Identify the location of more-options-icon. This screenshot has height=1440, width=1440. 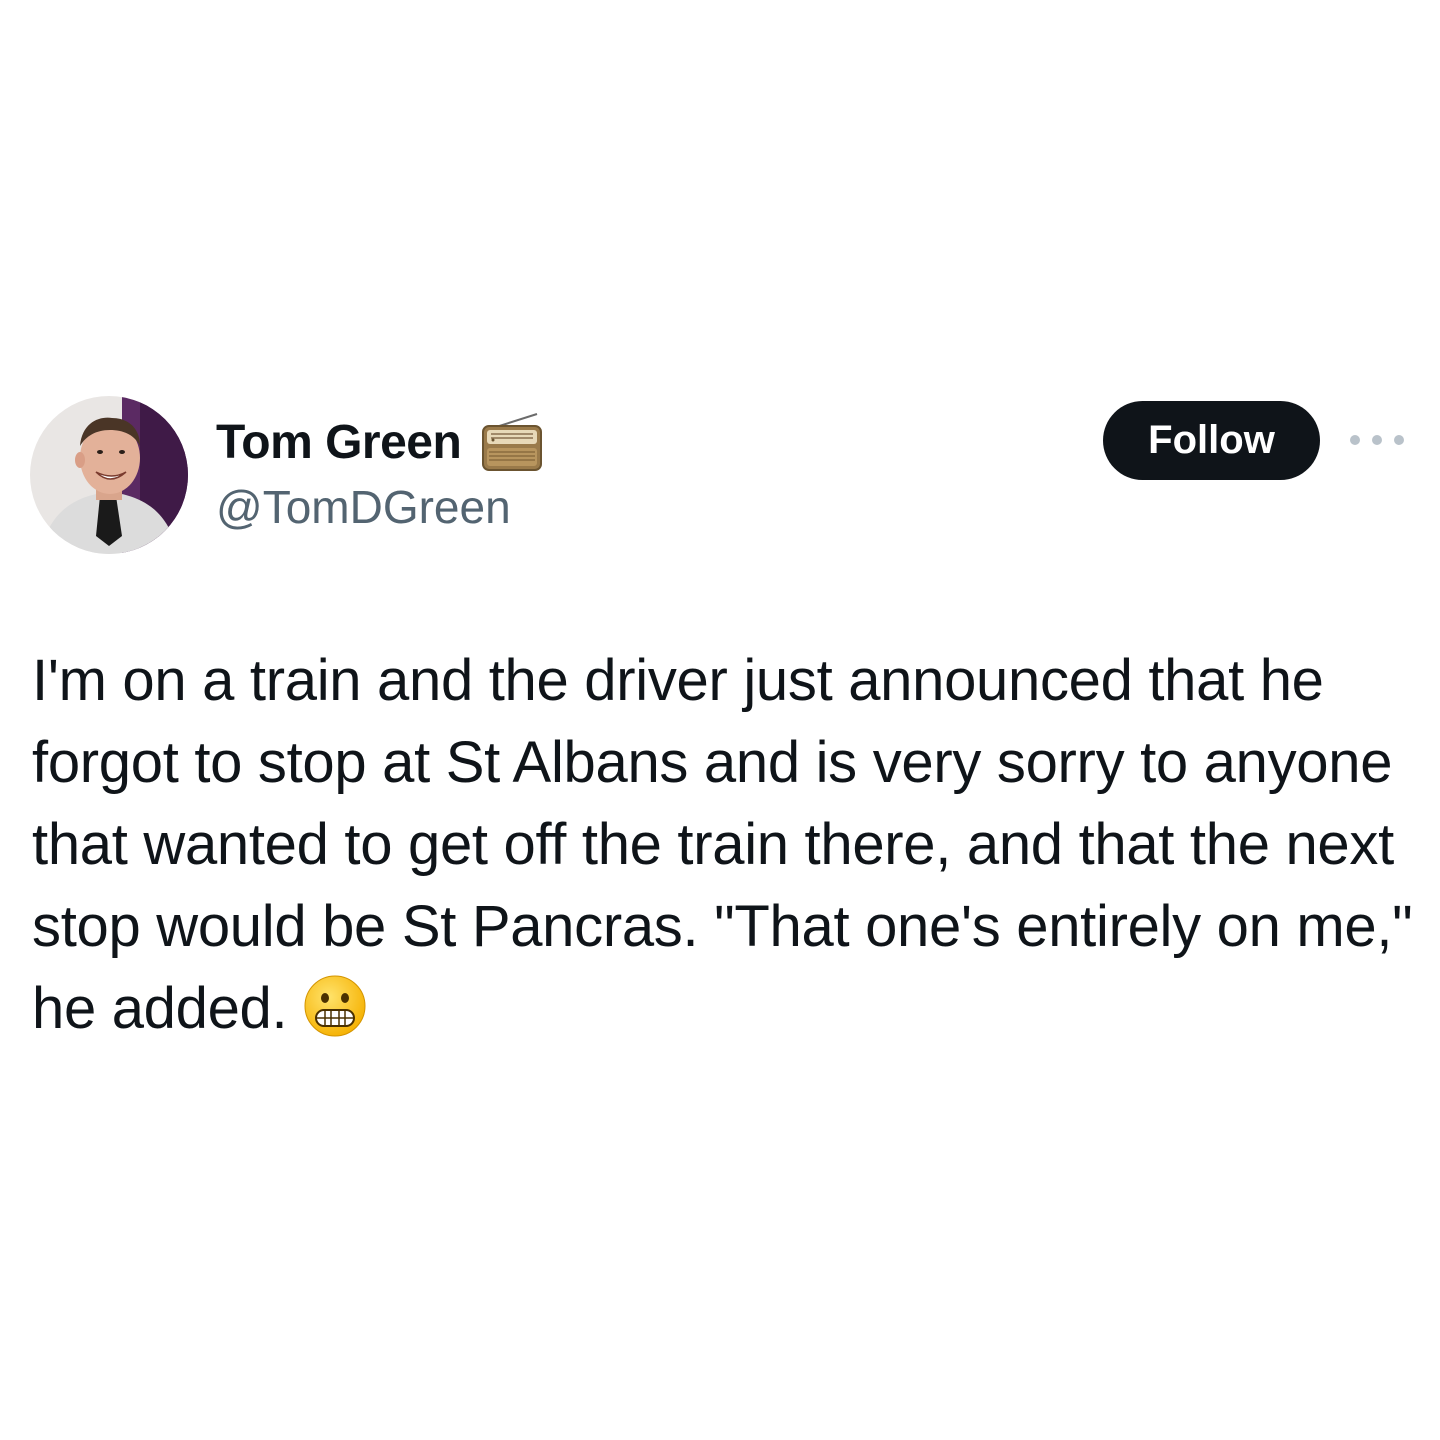
(1377, 440).